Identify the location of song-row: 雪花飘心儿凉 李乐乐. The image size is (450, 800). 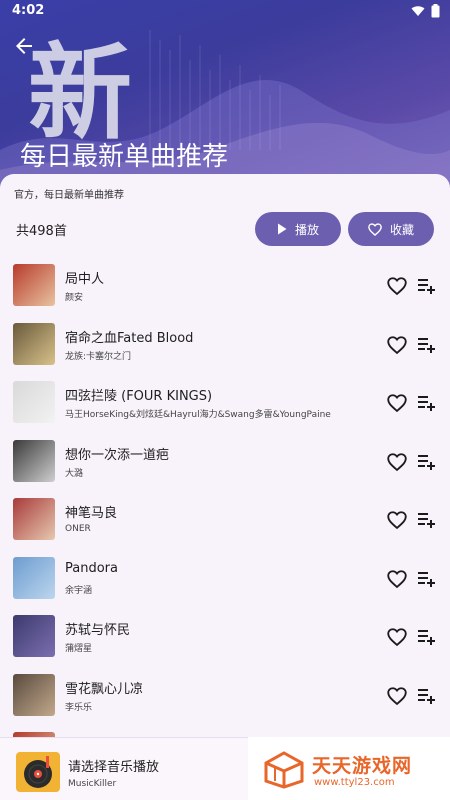
(225, 697).